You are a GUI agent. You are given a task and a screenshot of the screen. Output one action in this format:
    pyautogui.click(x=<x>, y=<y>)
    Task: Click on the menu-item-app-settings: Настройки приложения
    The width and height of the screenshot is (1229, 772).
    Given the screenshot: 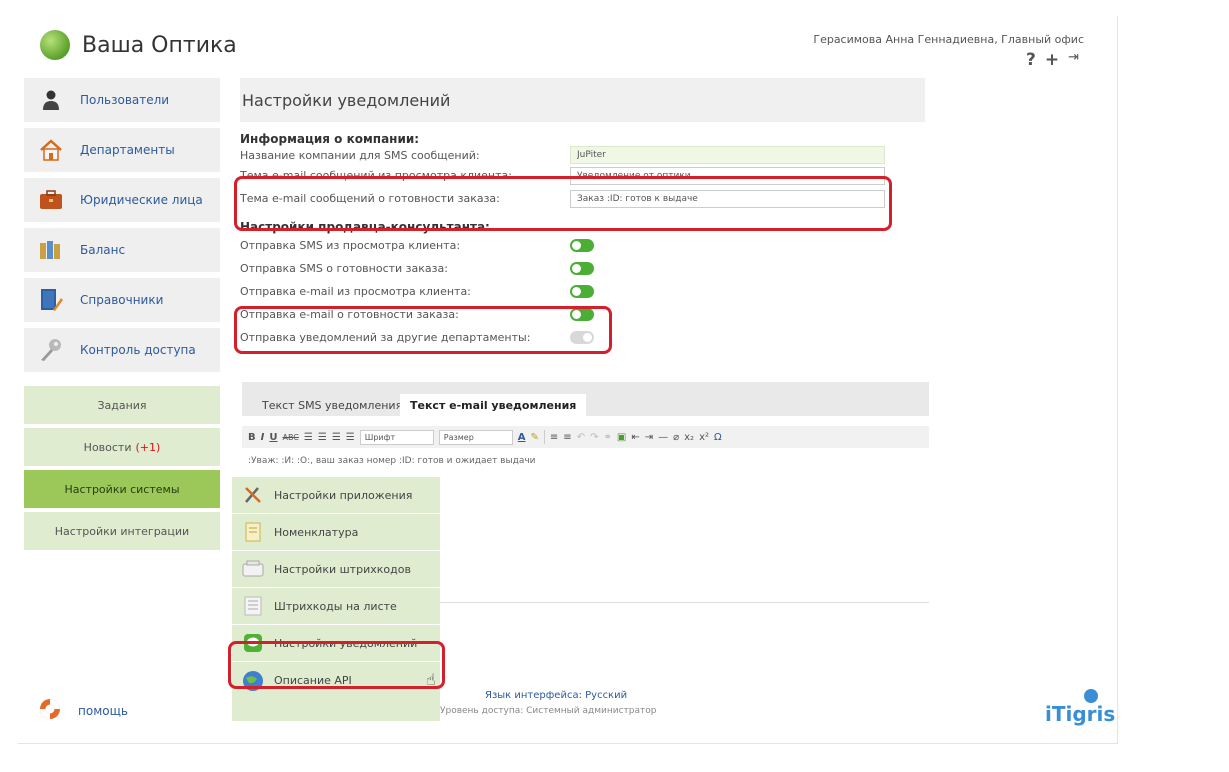 What is the action you would take?
    pyautogui.click(x=336, y=495)
    